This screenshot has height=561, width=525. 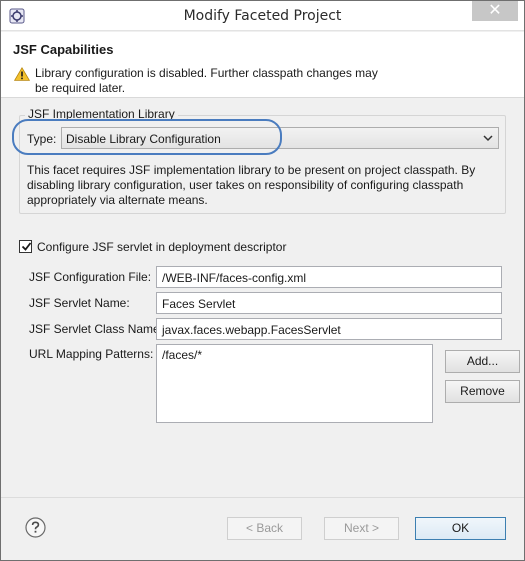 What do you see at coordinates (79, 303) in the screenshot?
I see `servlet-name-label: JSF Servlet Name:` at bounding box center [79, 303].